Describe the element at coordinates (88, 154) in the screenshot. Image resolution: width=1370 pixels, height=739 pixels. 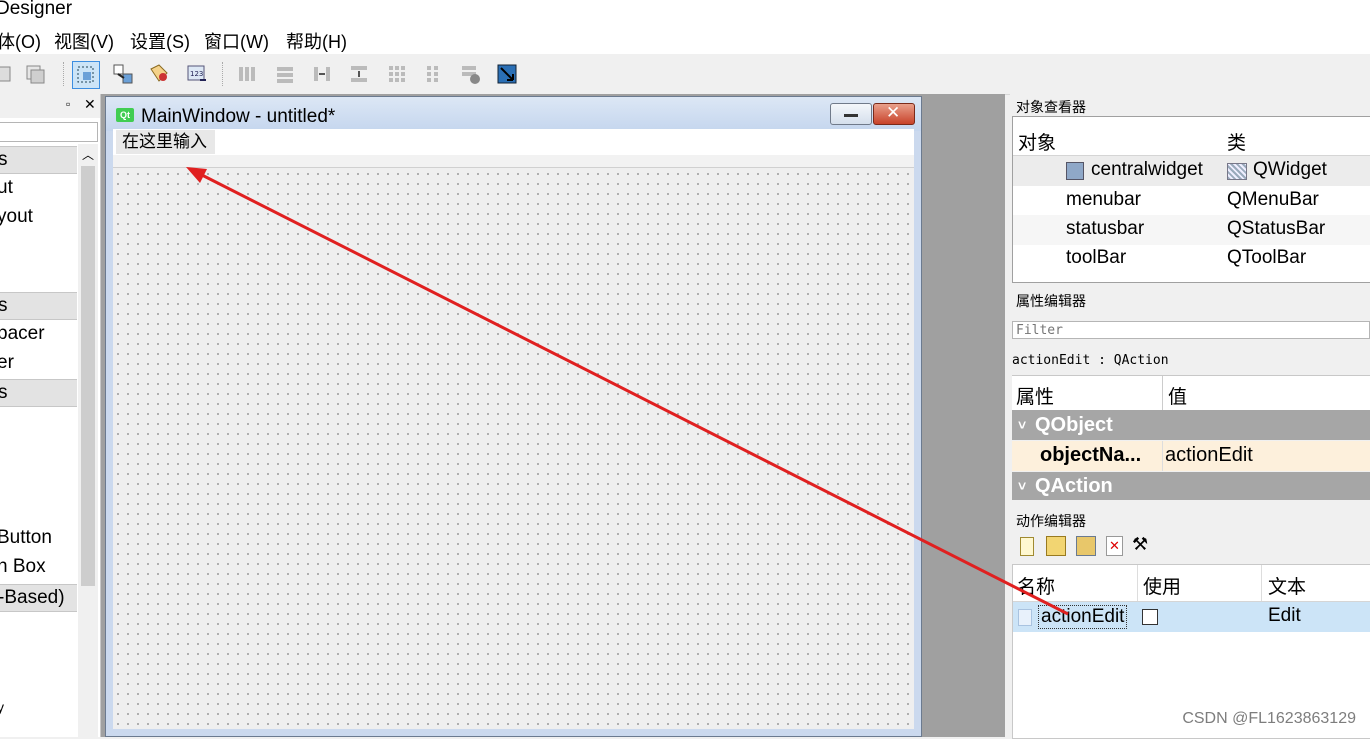
I see `chevron-up-icon: ︿` at that location.